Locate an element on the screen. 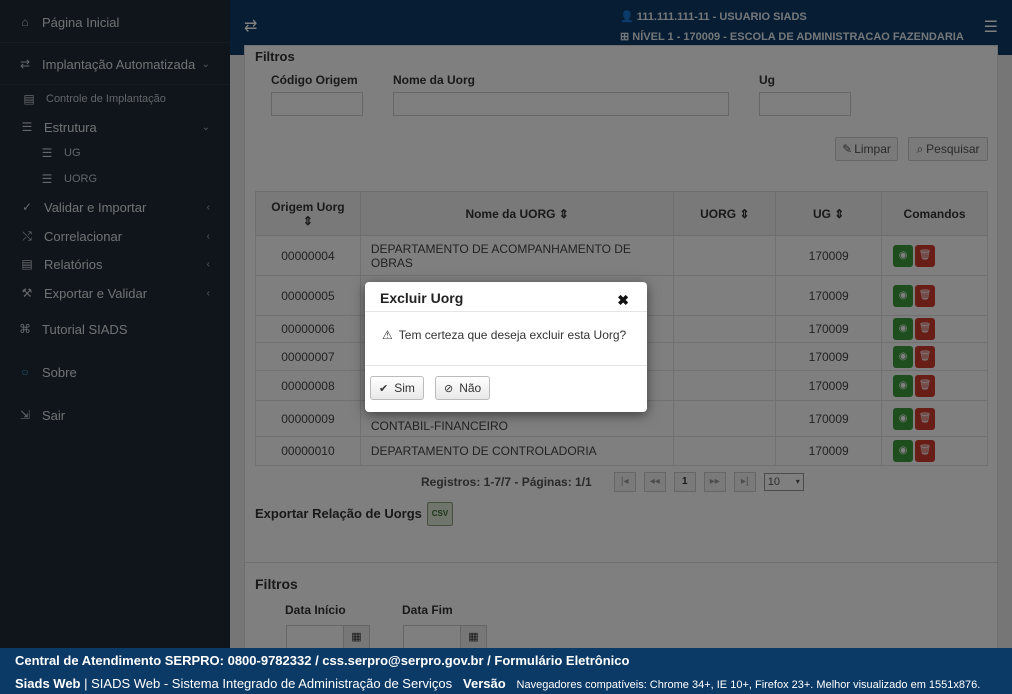  warning-icon: ⚠ is located at coordinates (387, 335).